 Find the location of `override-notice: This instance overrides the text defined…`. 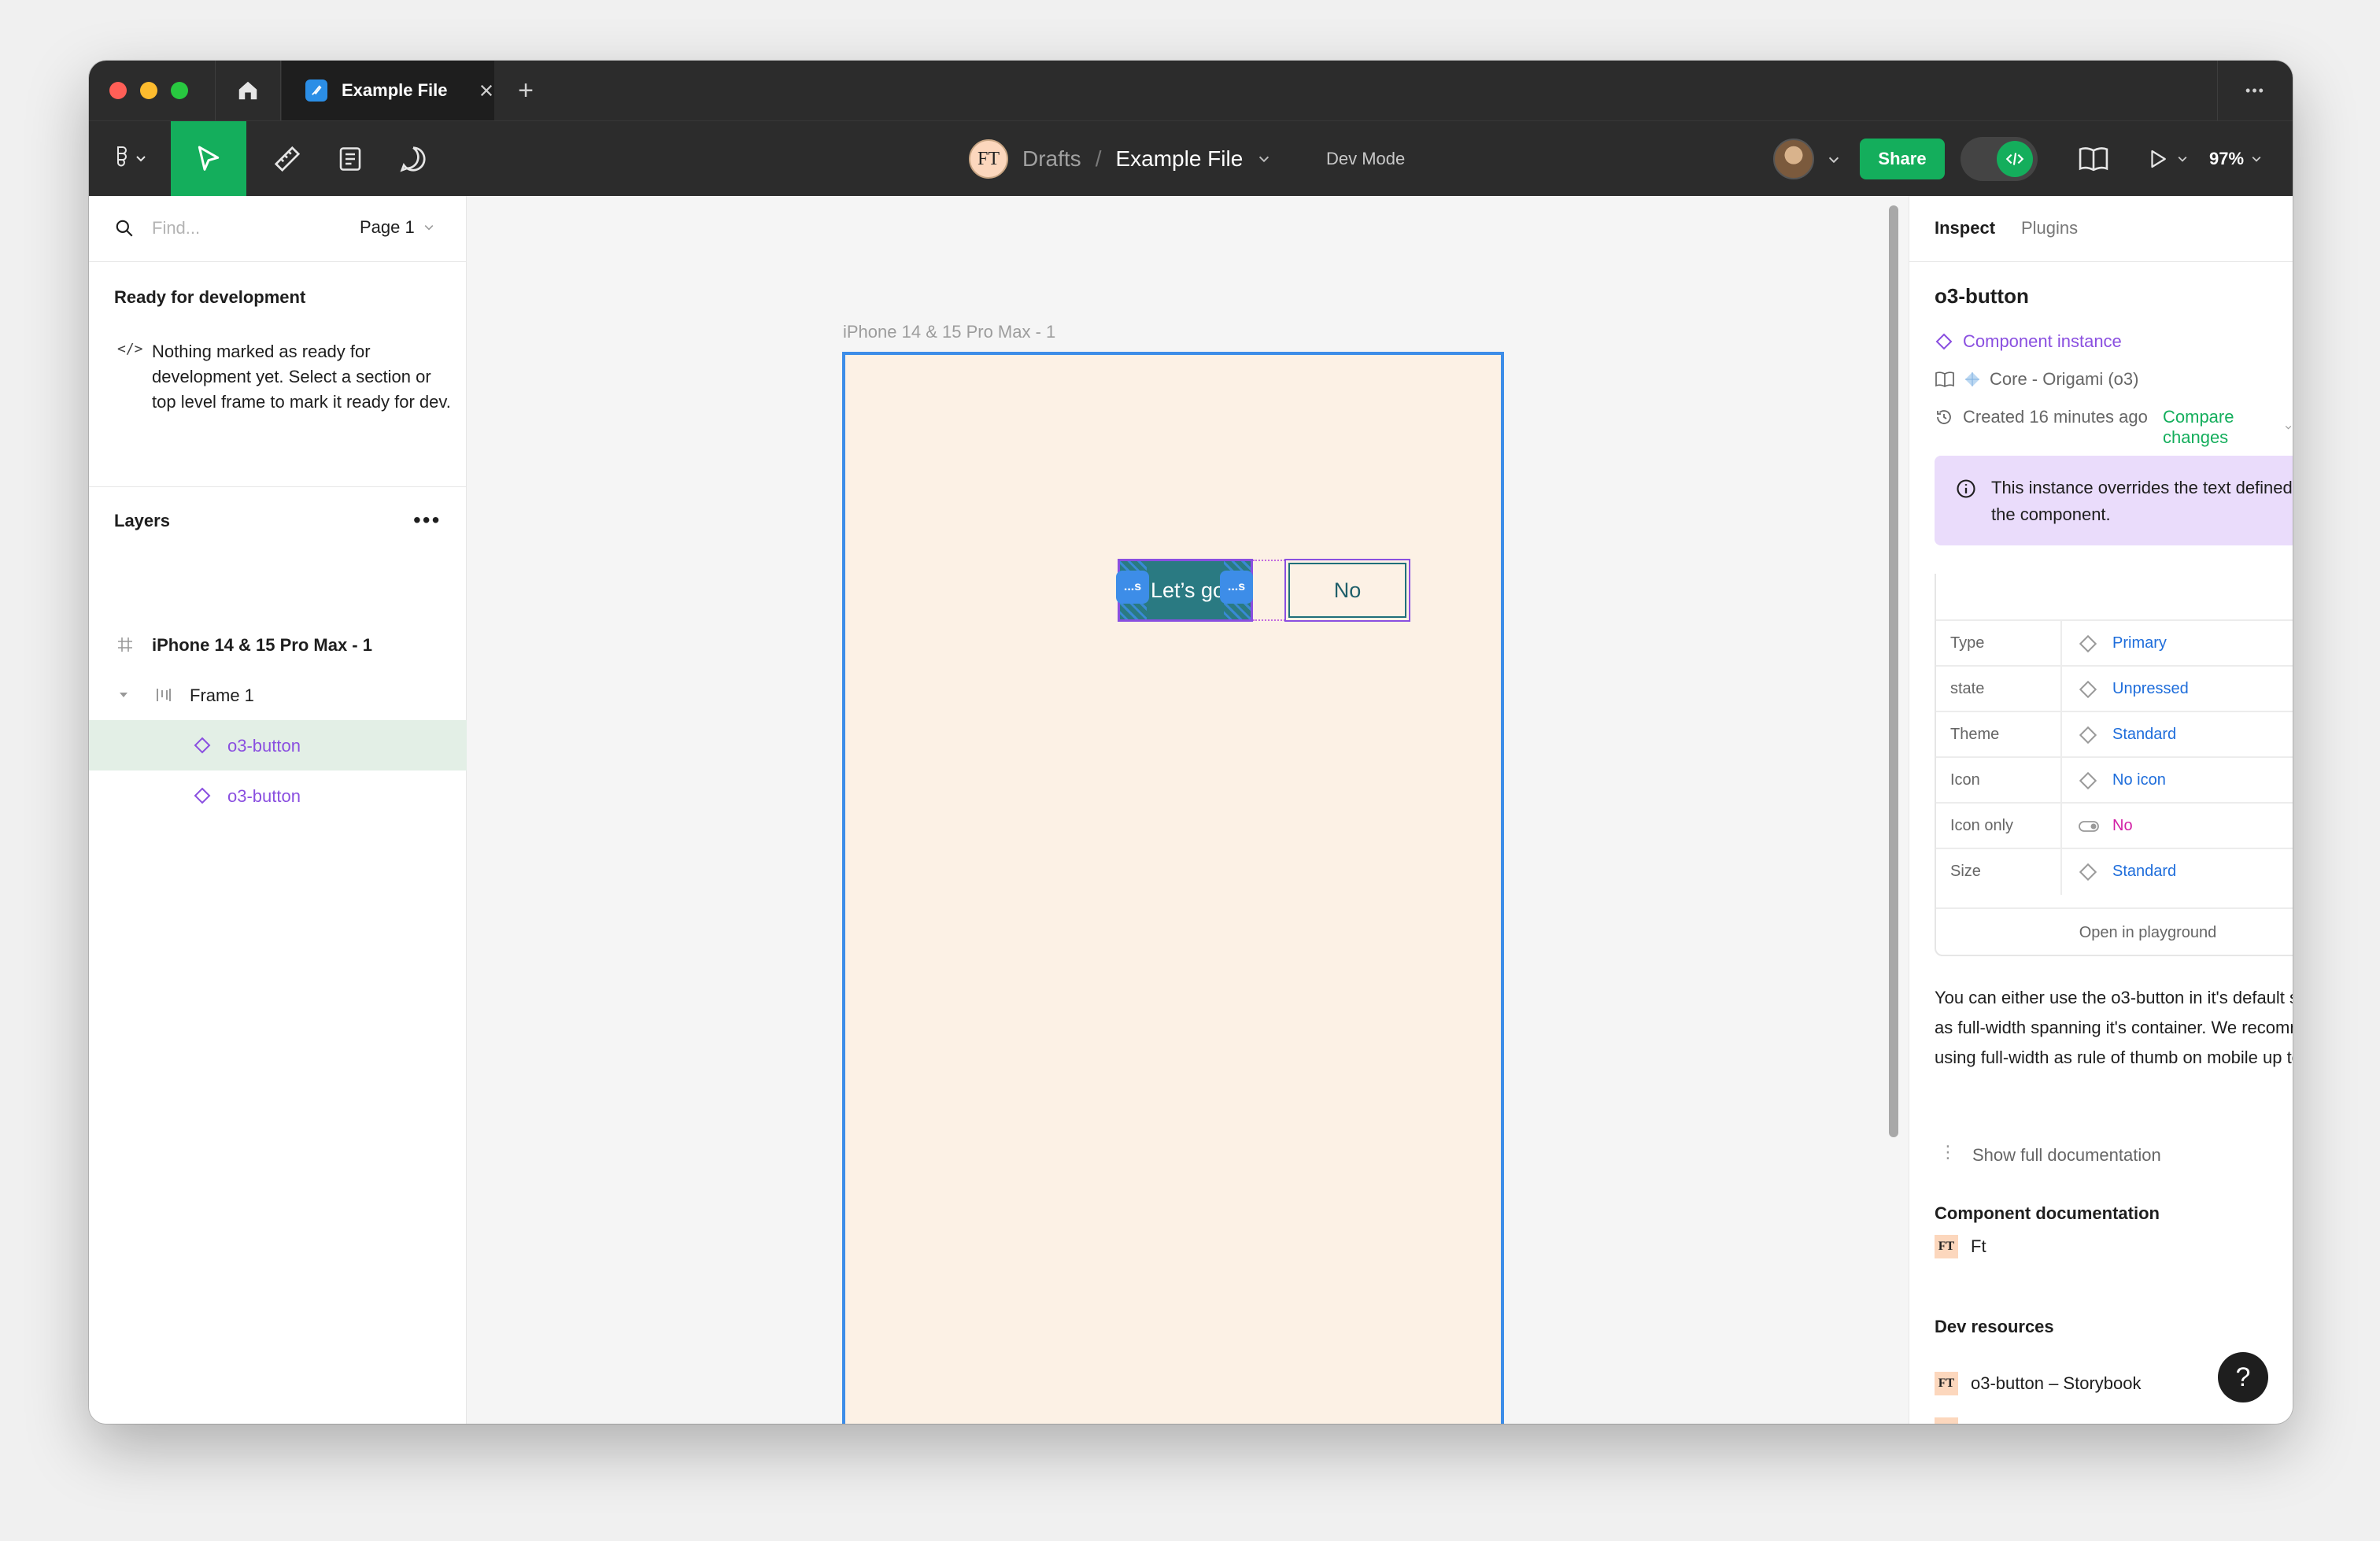

override-notice: This instance overrides the text defined… is located at coordinates (2114, 500).